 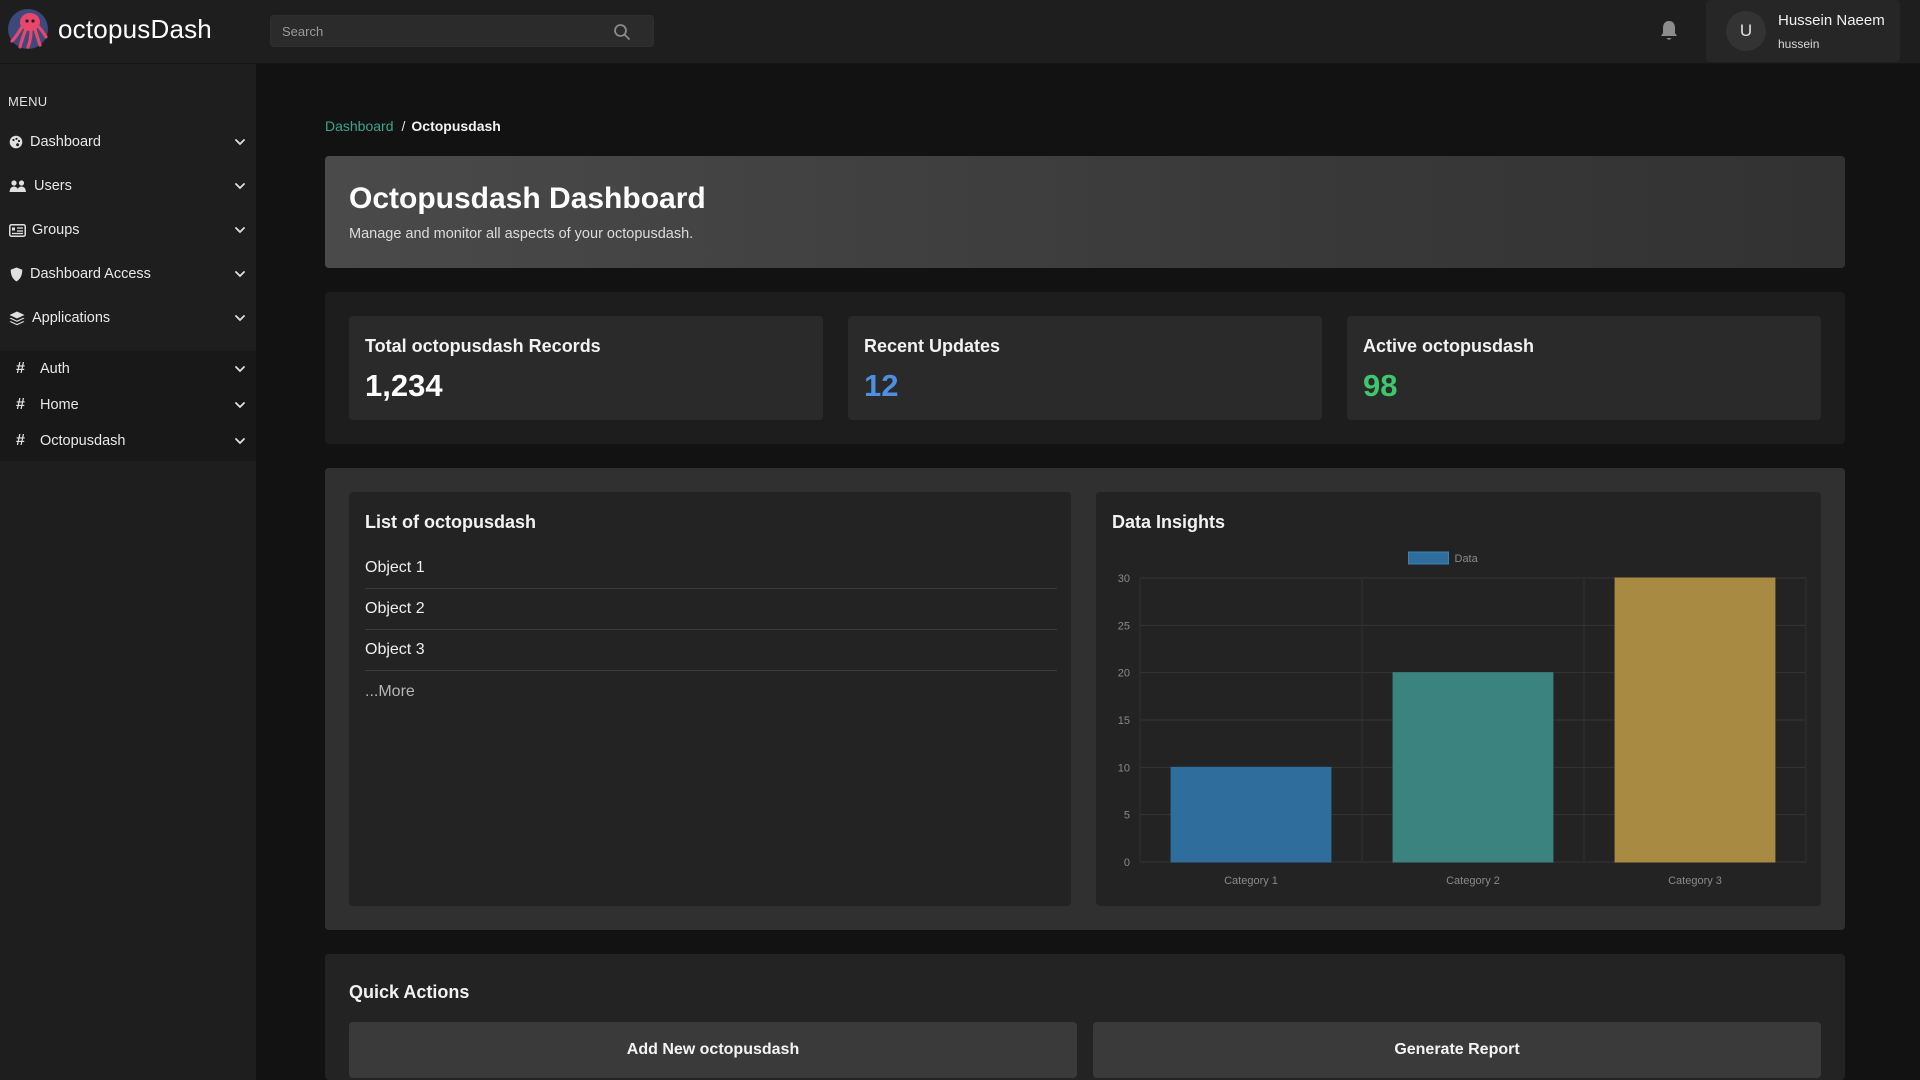 What do you see at coordinates (128, 441) in the screenshot?
I see `sidebar-app-octopusdash: # Octopusdash` at bounding box center [128, 441].